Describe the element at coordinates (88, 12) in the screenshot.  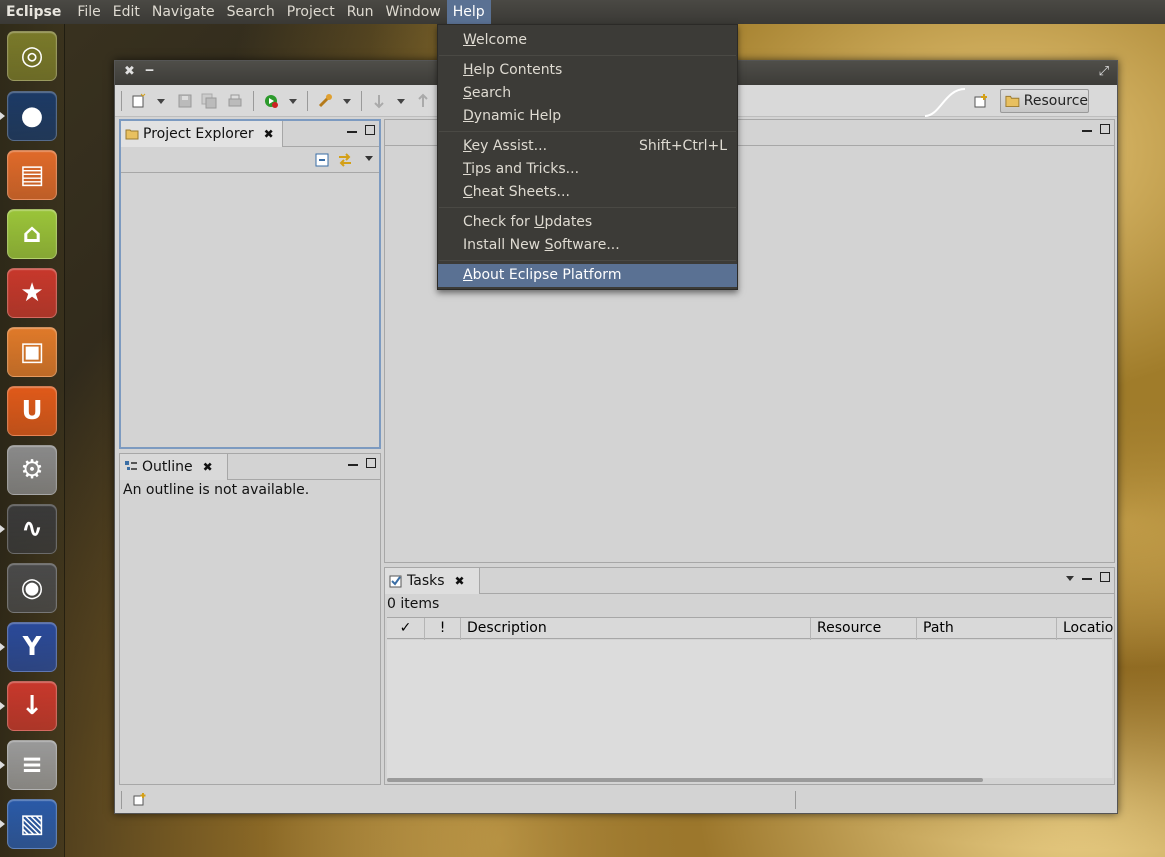
I see `menu-file: File` at that location.